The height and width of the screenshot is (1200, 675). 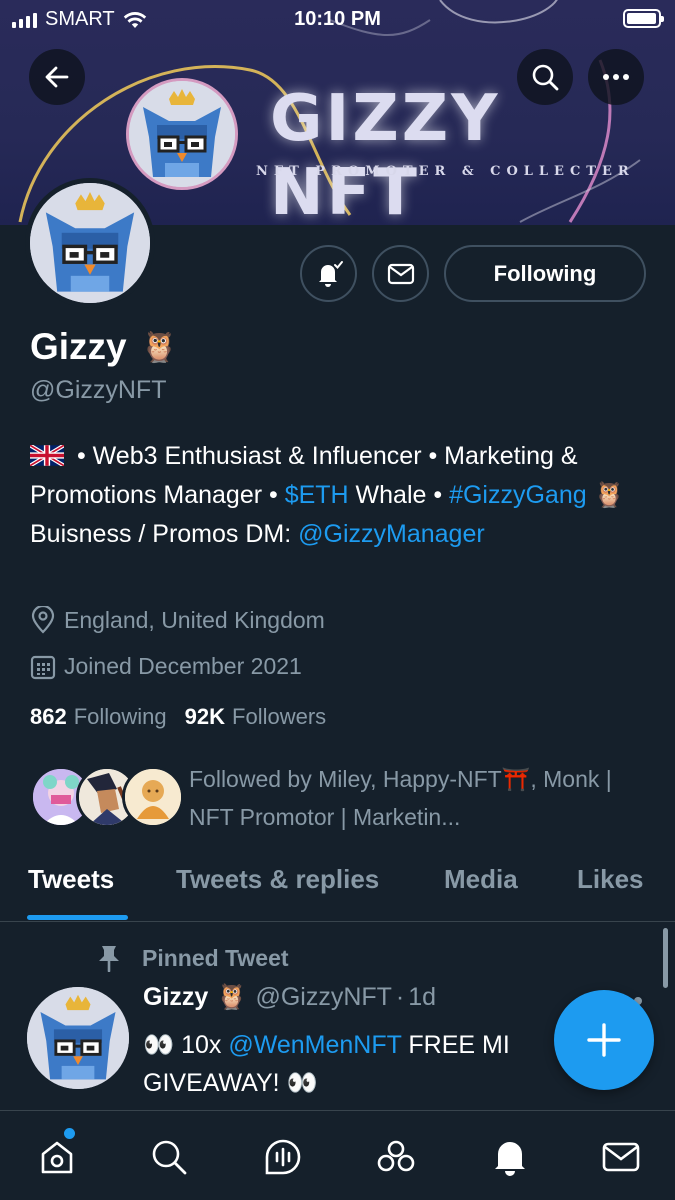 I want to click on nav-home, so click(x=57, y=1157).